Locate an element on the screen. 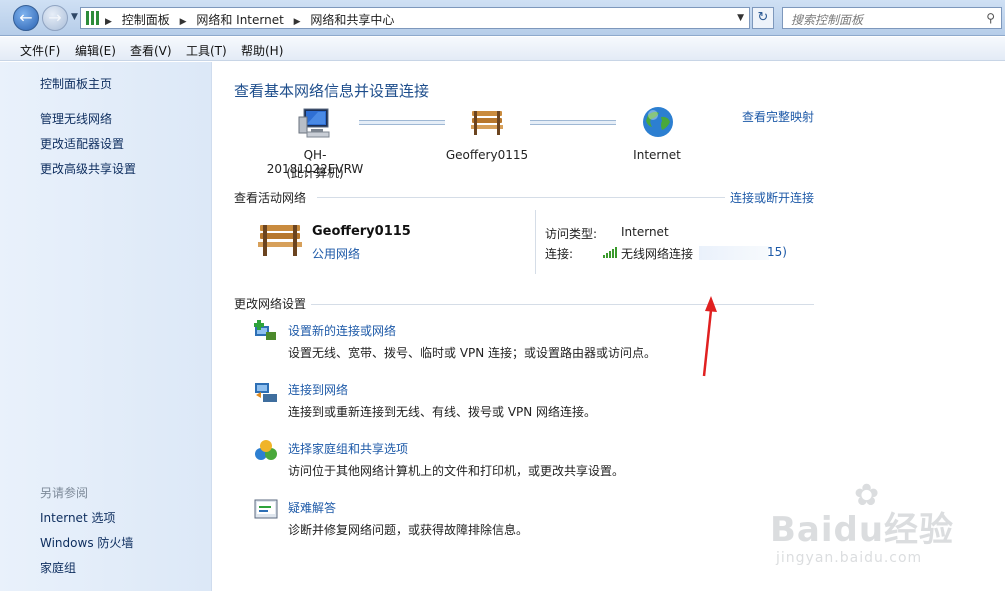 The height and width of the screenshot is (591, 1005). task-homegroup-desc: 访问位于其他网络计算机上的文件和打印机，或更改共享设置。 is located at coordinates (456, 471).